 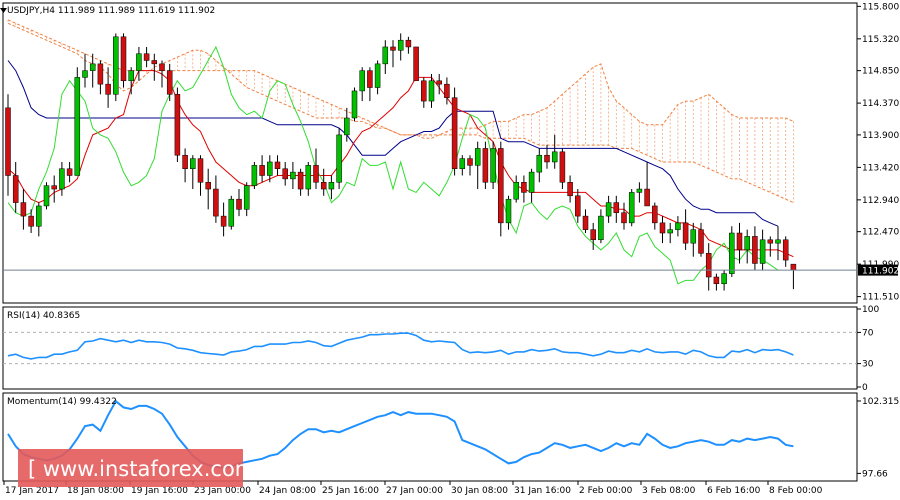 What do you see at coordinates (149, 469) in the screenshot?
I see `watermark-text: [ www.instaforex.com ]` at bounding box center [149, 469].